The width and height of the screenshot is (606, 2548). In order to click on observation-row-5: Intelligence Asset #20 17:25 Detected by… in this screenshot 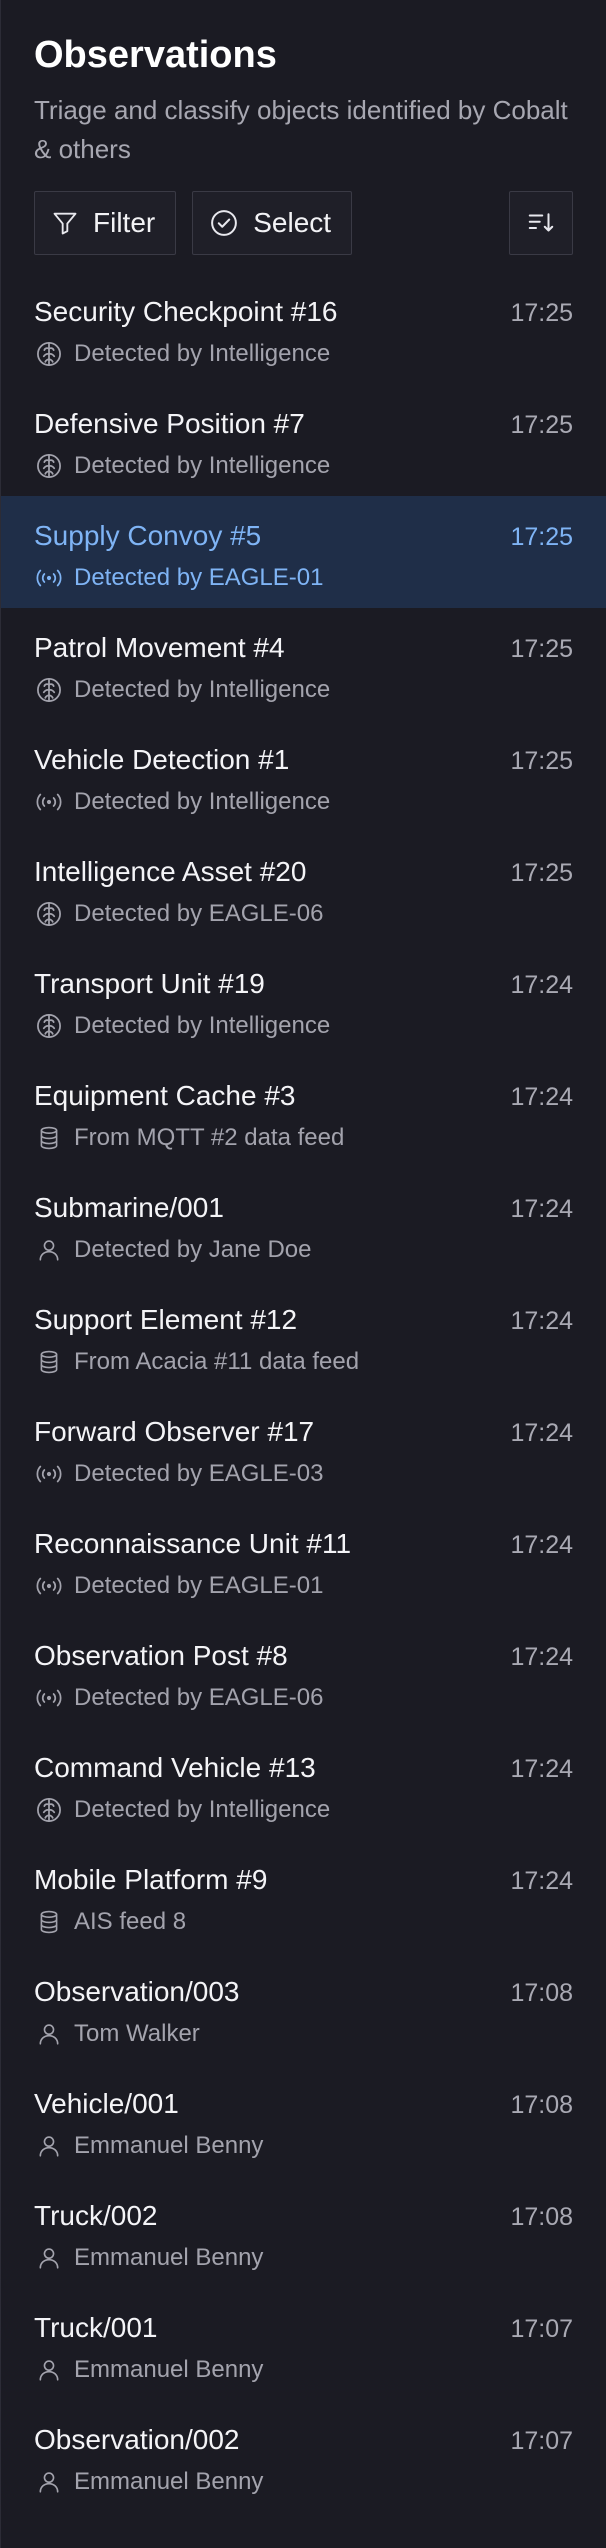, I will do `click(303, 888)`.